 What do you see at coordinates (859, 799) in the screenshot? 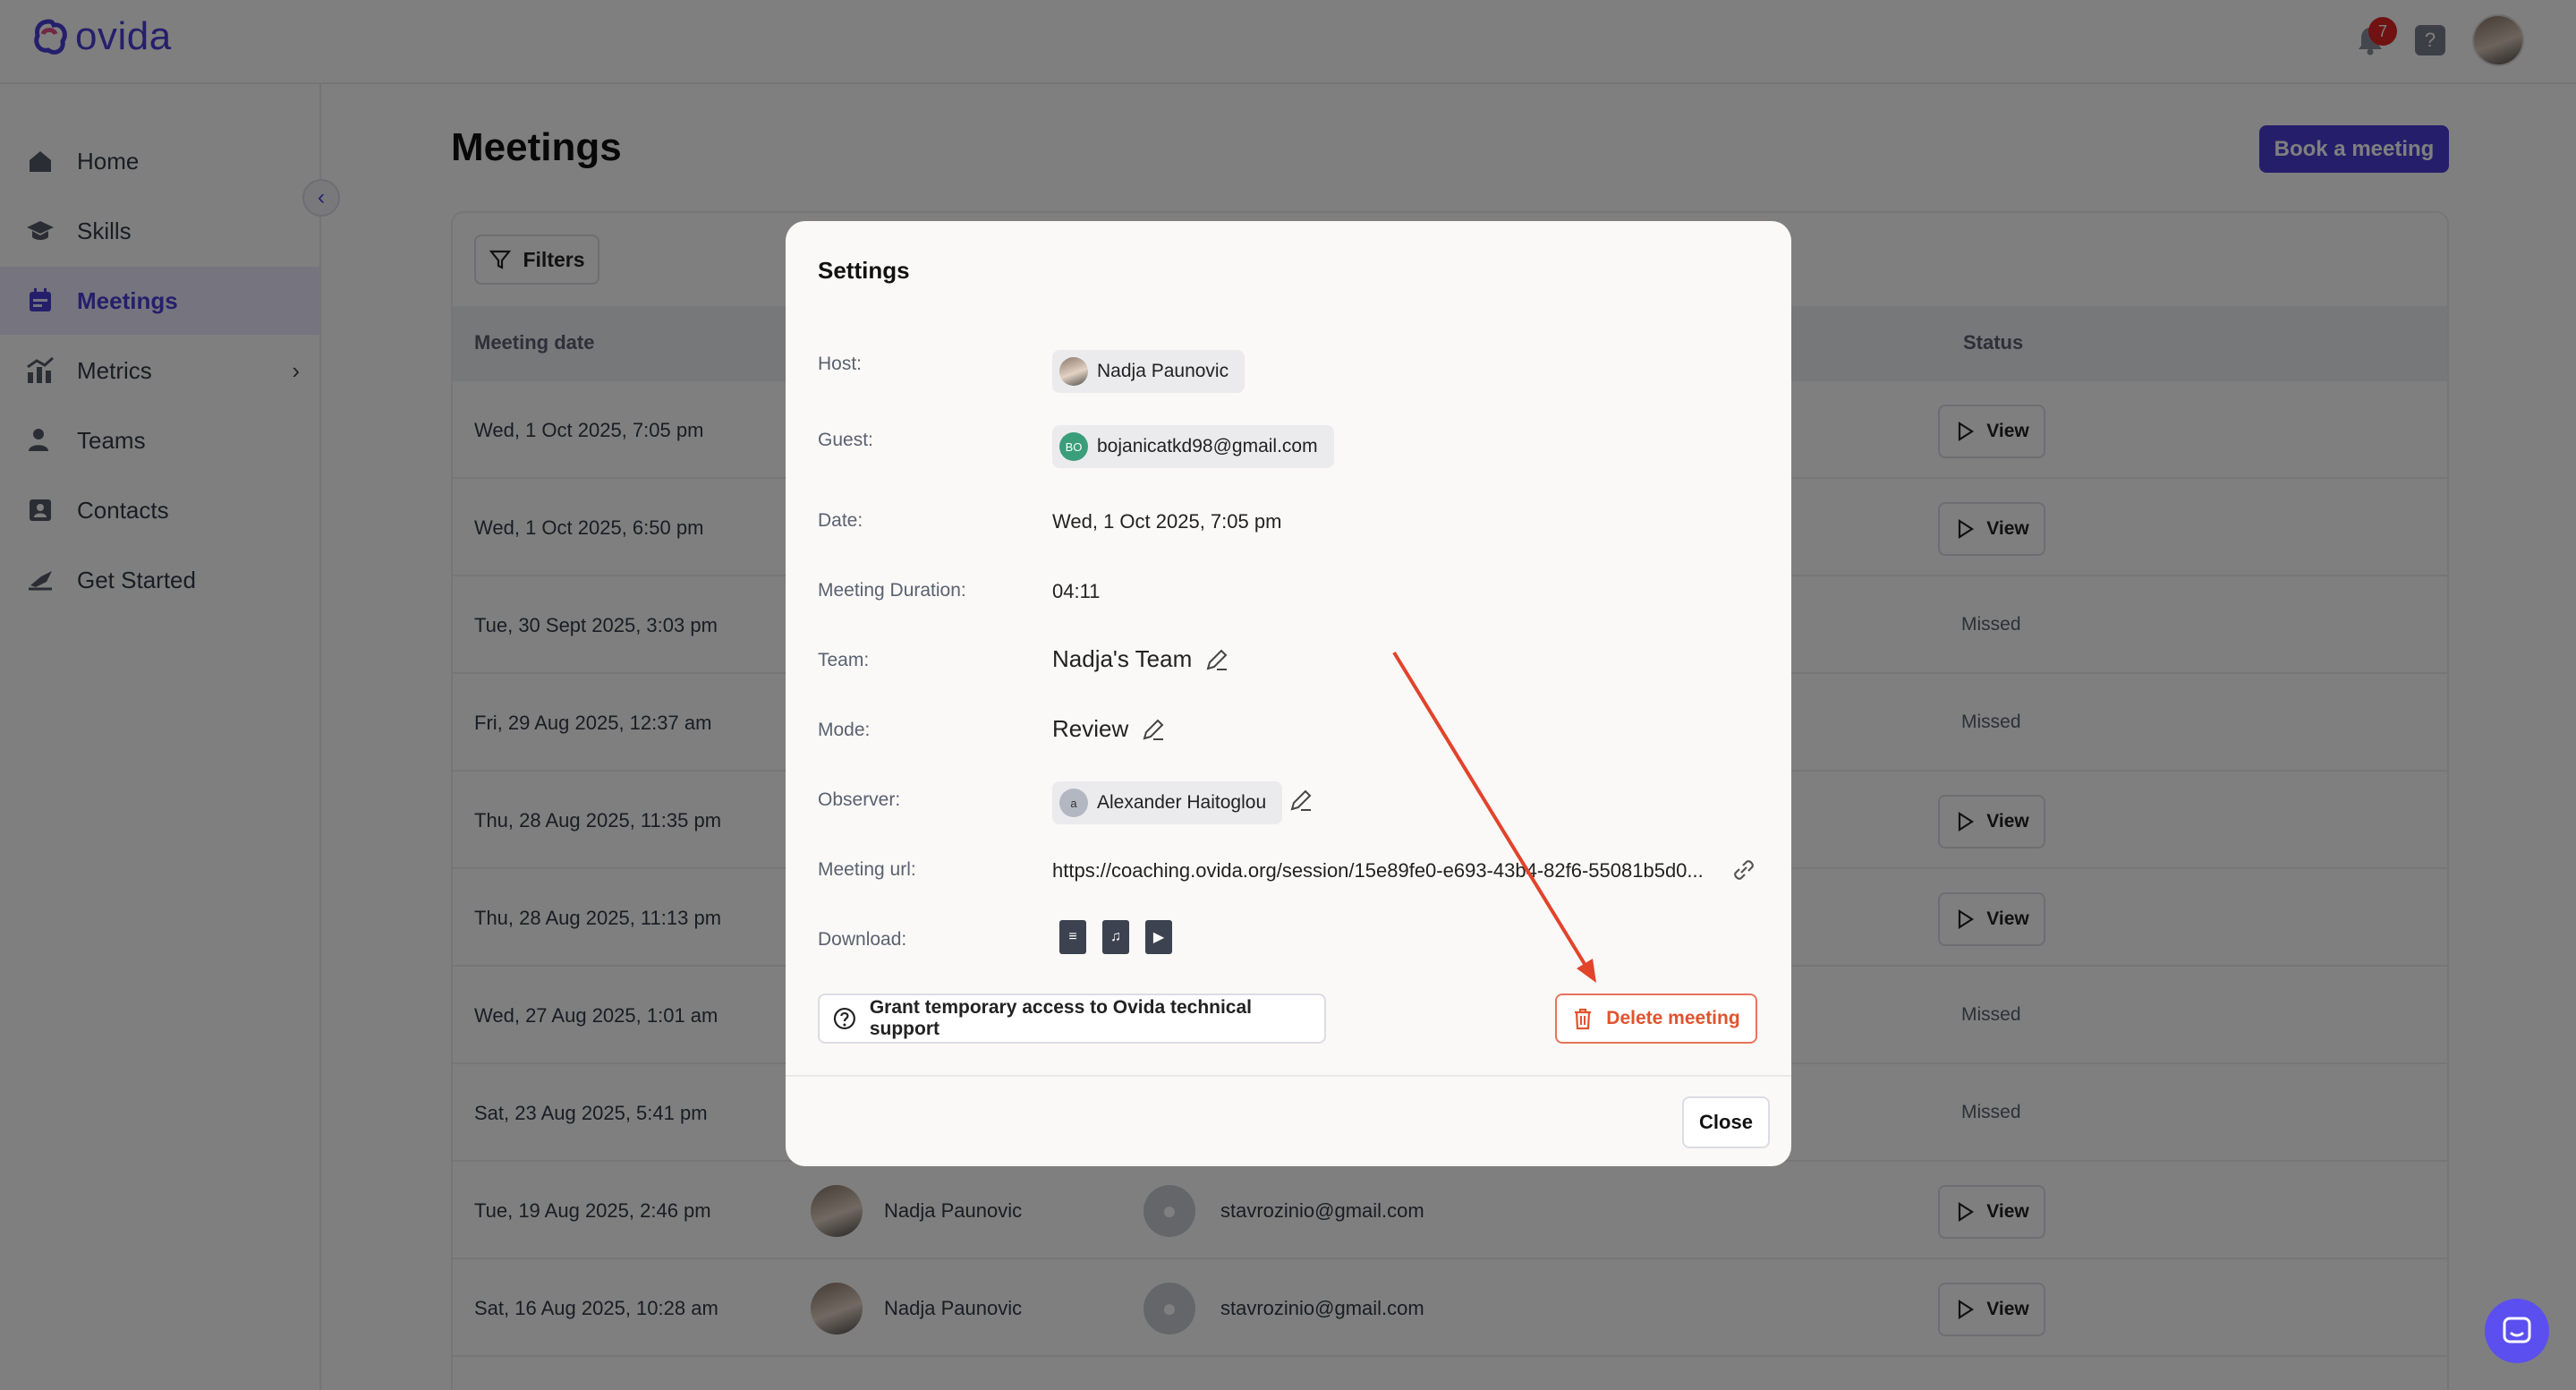
I see `observer-label: Observer:` at bounding box center [859, 799].